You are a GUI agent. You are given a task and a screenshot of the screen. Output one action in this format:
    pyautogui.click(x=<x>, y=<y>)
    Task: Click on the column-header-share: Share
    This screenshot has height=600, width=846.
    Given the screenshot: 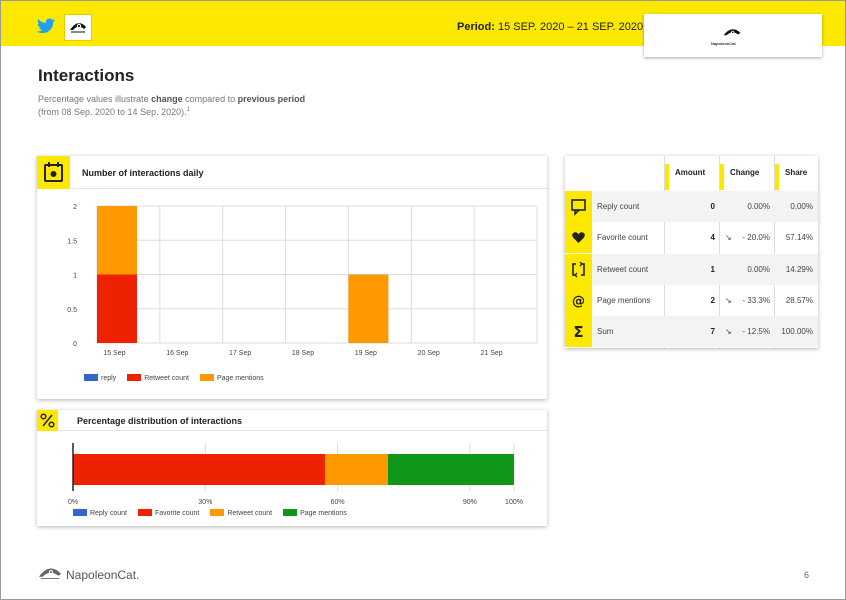 What is the action you would take?
    pyautogui.click(x=796, y=172)
    